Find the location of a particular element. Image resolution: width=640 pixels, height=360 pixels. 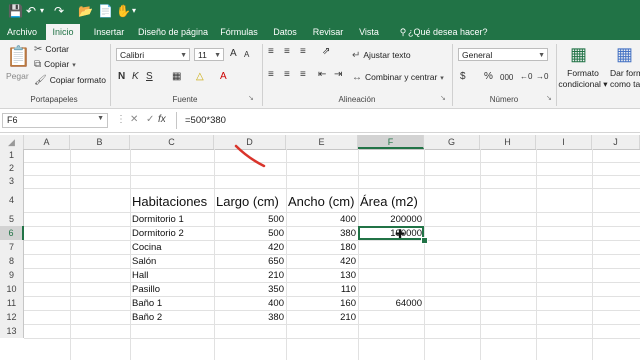

column-header: I is located at coordinates (564, 142).